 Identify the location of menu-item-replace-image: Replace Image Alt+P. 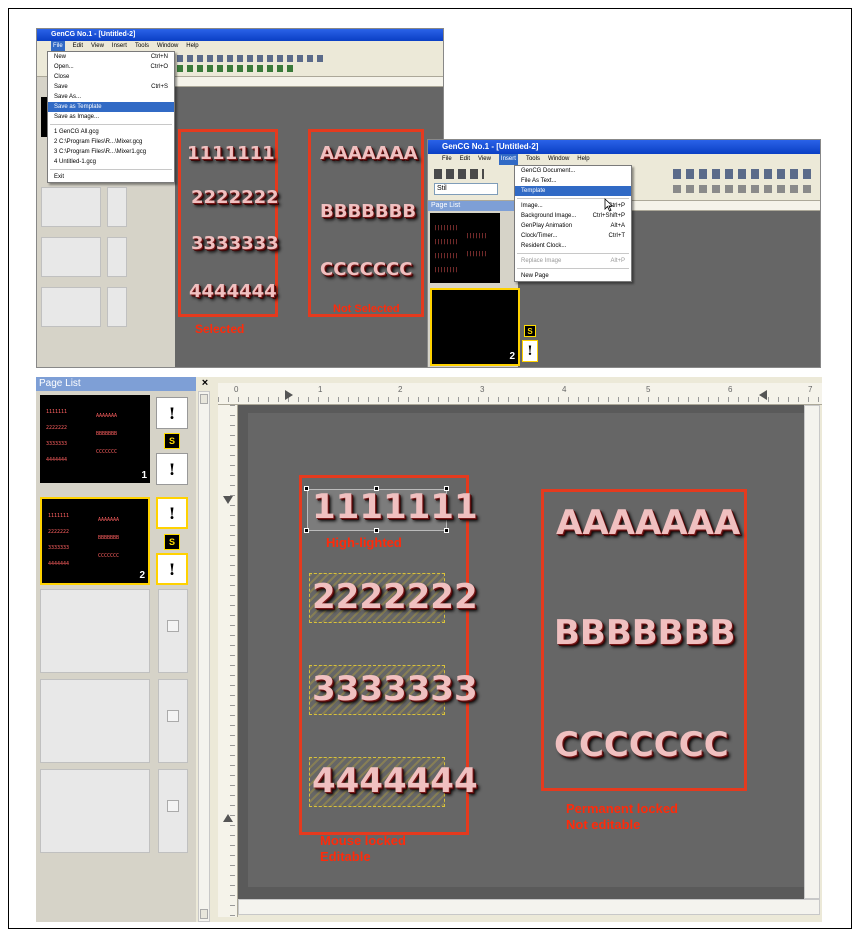
(573, 261).